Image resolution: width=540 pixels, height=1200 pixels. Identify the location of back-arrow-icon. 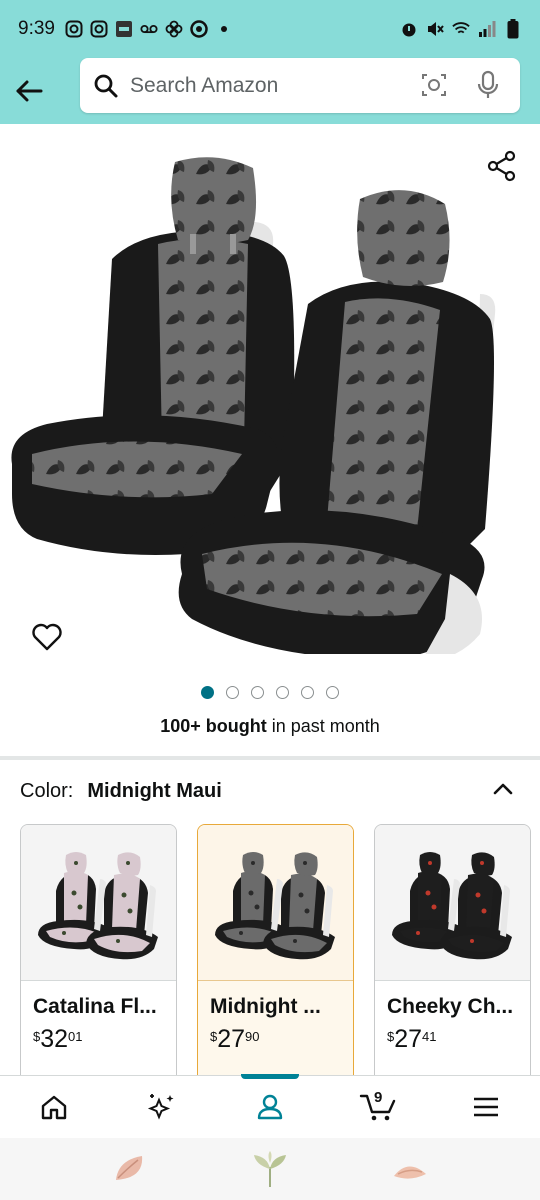
(29, 91).